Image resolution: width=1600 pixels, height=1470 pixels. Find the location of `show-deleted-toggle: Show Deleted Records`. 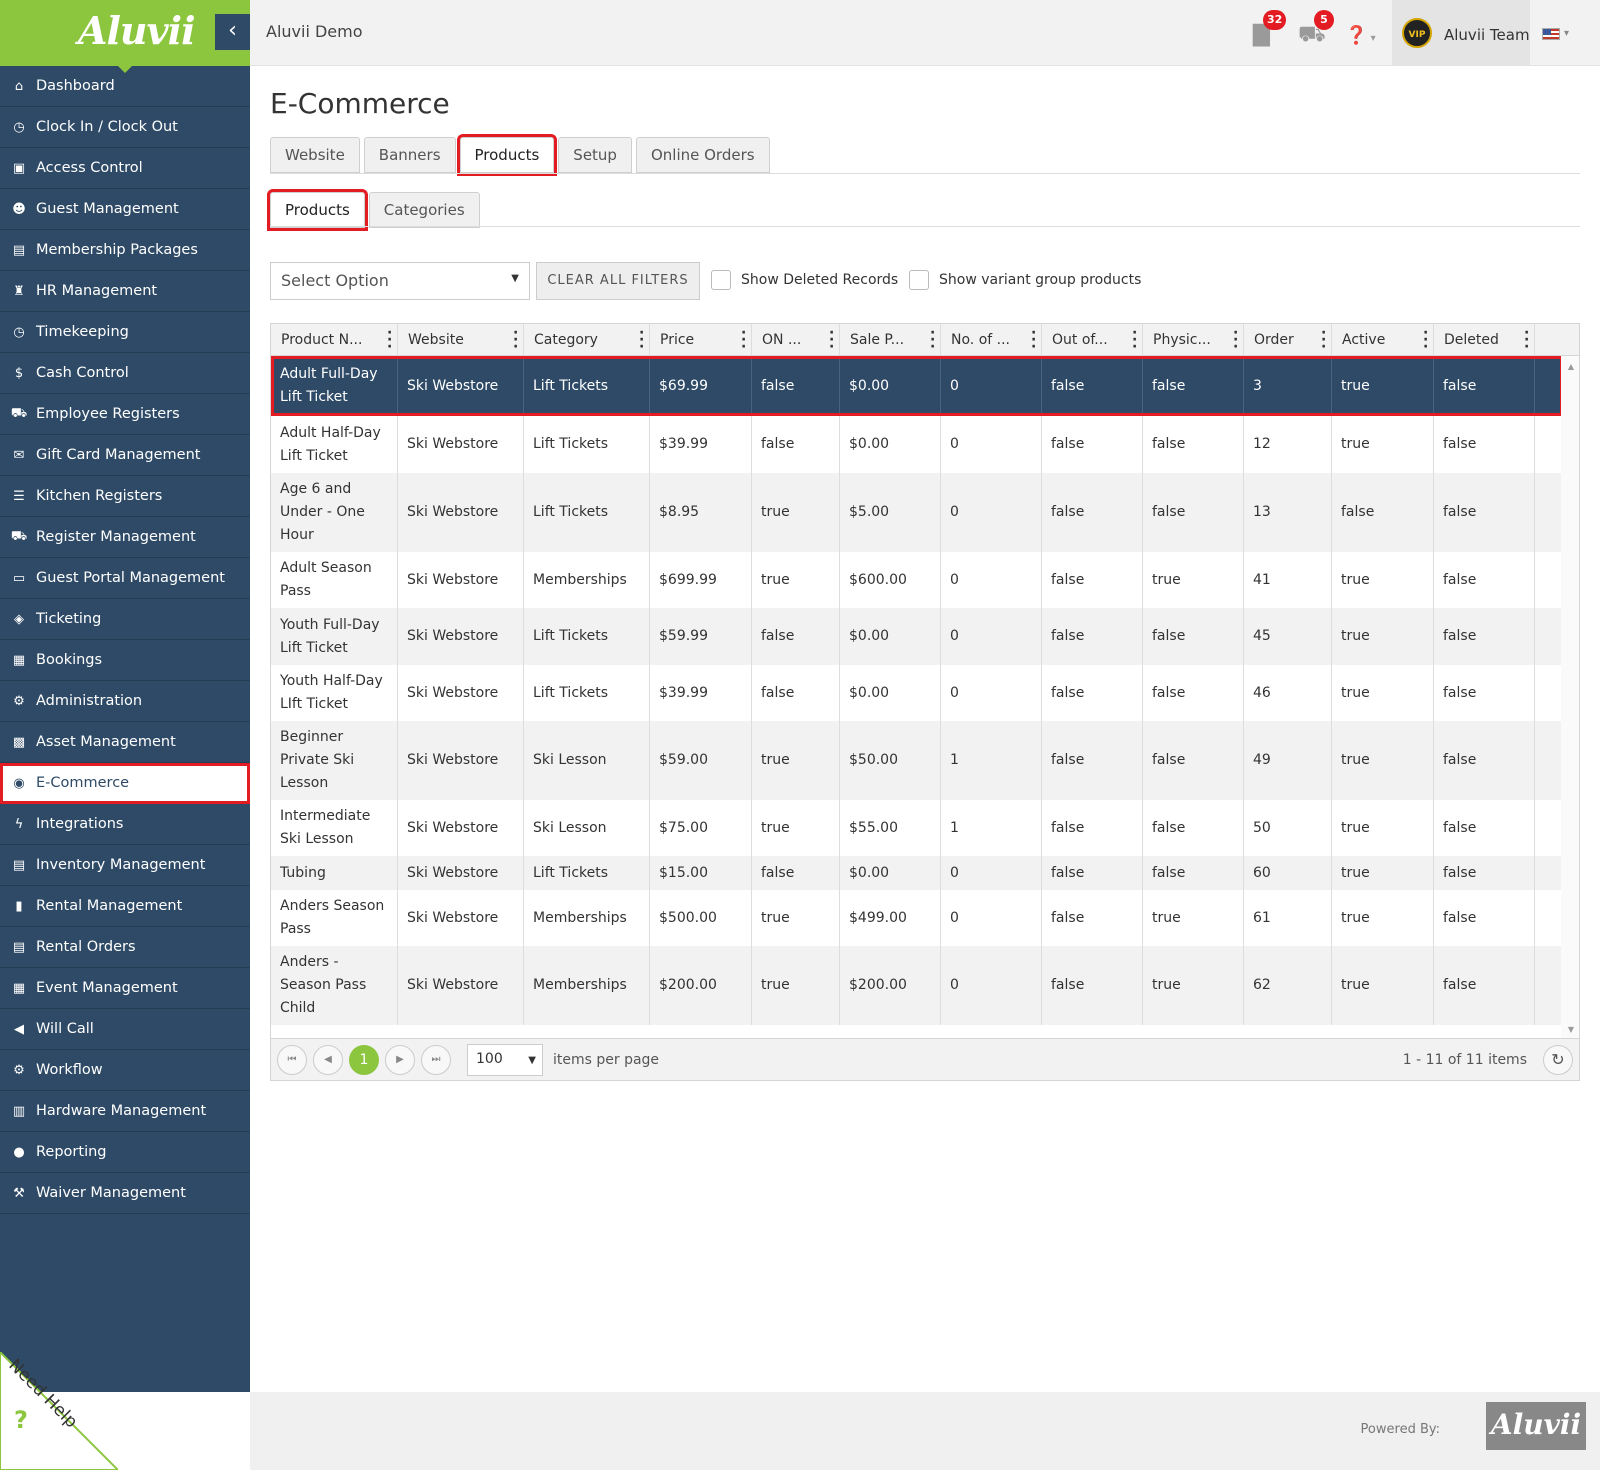

show-deleted-toggle: Show Deleted Records is located at coordinates (804, 280).